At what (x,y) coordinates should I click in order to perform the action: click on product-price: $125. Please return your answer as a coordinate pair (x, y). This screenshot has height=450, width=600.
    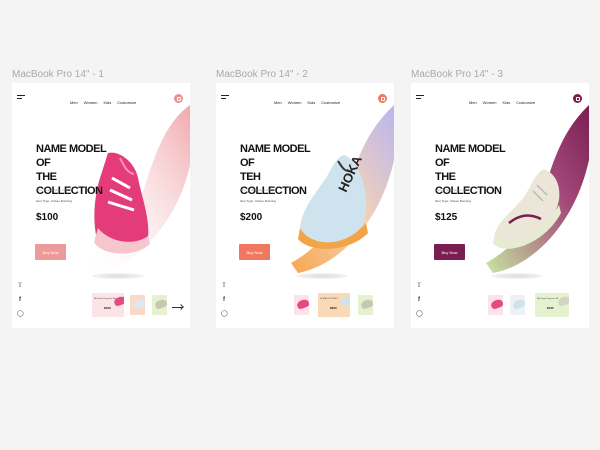
    Looking at the image, I should click on (446, 217).